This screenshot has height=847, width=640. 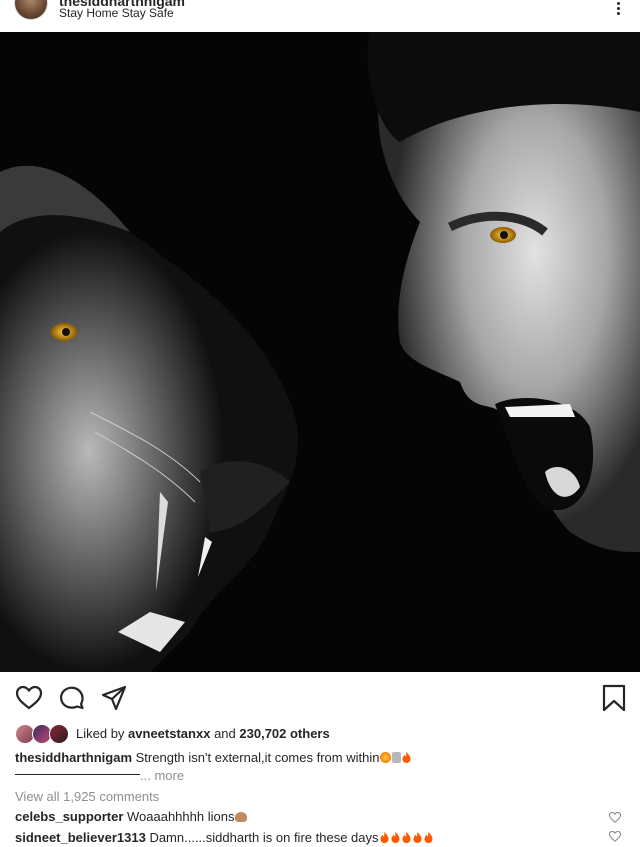 What do you see at coordinates (614, 698) in the screenshot?
I see `bookmark-icon` at bounding box center [614, 698].